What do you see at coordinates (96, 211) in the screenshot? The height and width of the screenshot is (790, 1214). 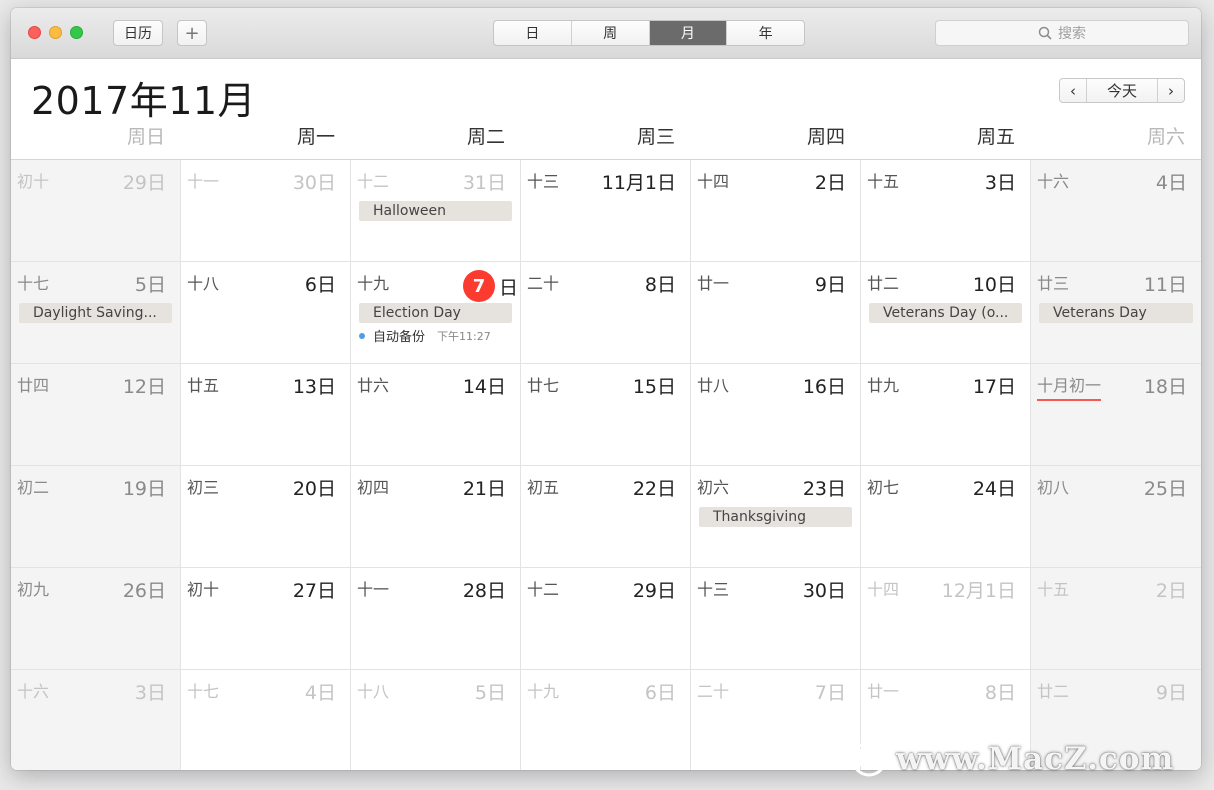 I see `day-cell: 初十 29日` at bounding box center [96, 211].